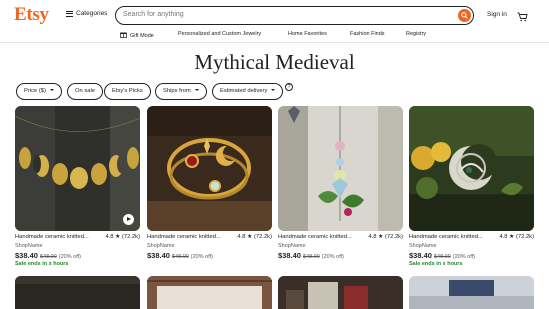 This screenshot has height=309, width=549. Describe the element at coordinates (31, 15) in the screenshot. I see `etsy-logo: Etsy` at that location.